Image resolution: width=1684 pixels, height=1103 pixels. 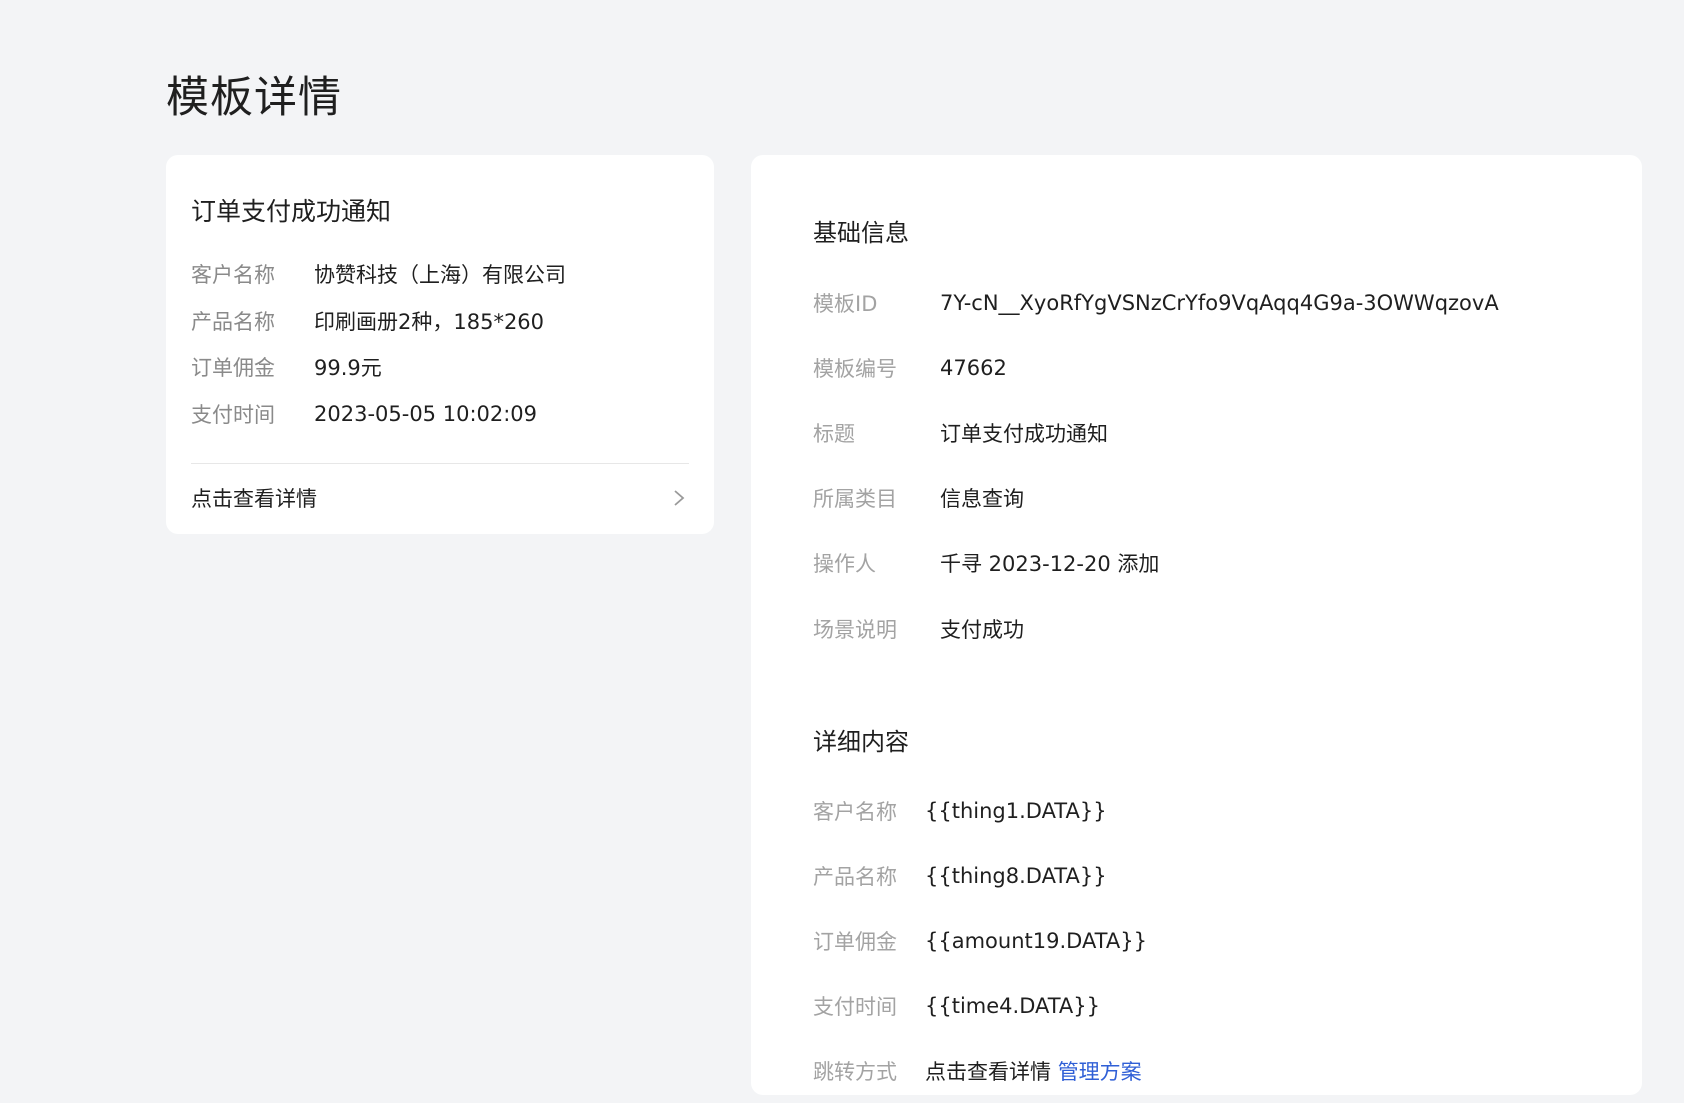 What do you see at coordinates (1156, 432) in the screenshot?
I see `info-row-title: 标题 订单支付成功通知` at bounding box center [1156, 432].